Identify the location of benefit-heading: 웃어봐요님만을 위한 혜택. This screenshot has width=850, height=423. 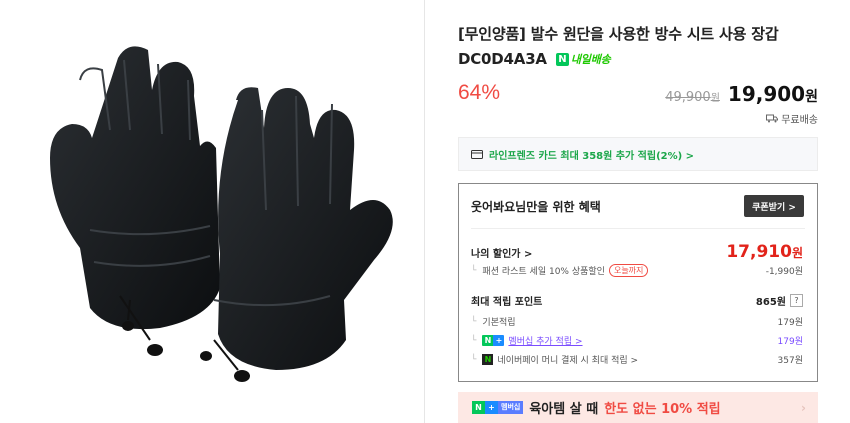
(536, 207).